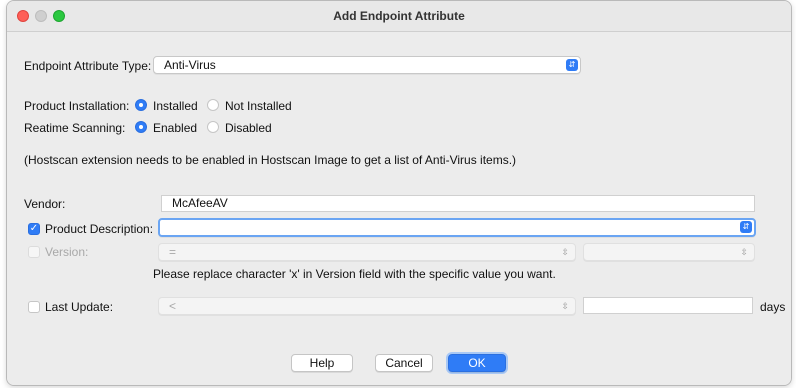 The width and height of the screenshot is (796, 388). I want to click on ok-button: OK, so click(477, 363).